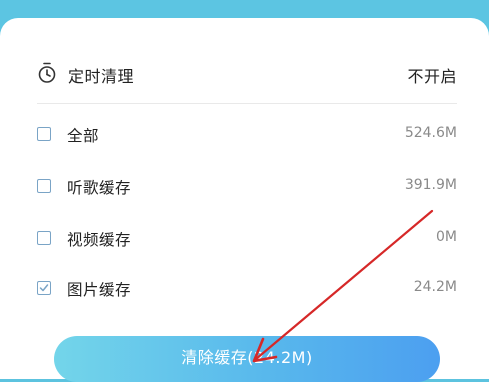  Describe the element at coordinates (432, 75) in the screenshot. I see `scheduled-clean-value: 不开启` at that location.